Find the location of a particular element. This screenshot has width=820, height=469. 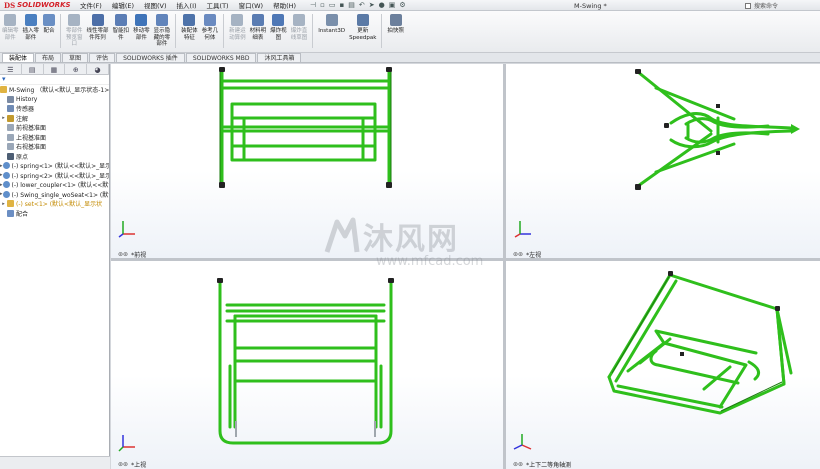

file-properties-icon: ▣ is located at coordinates (392, 5).